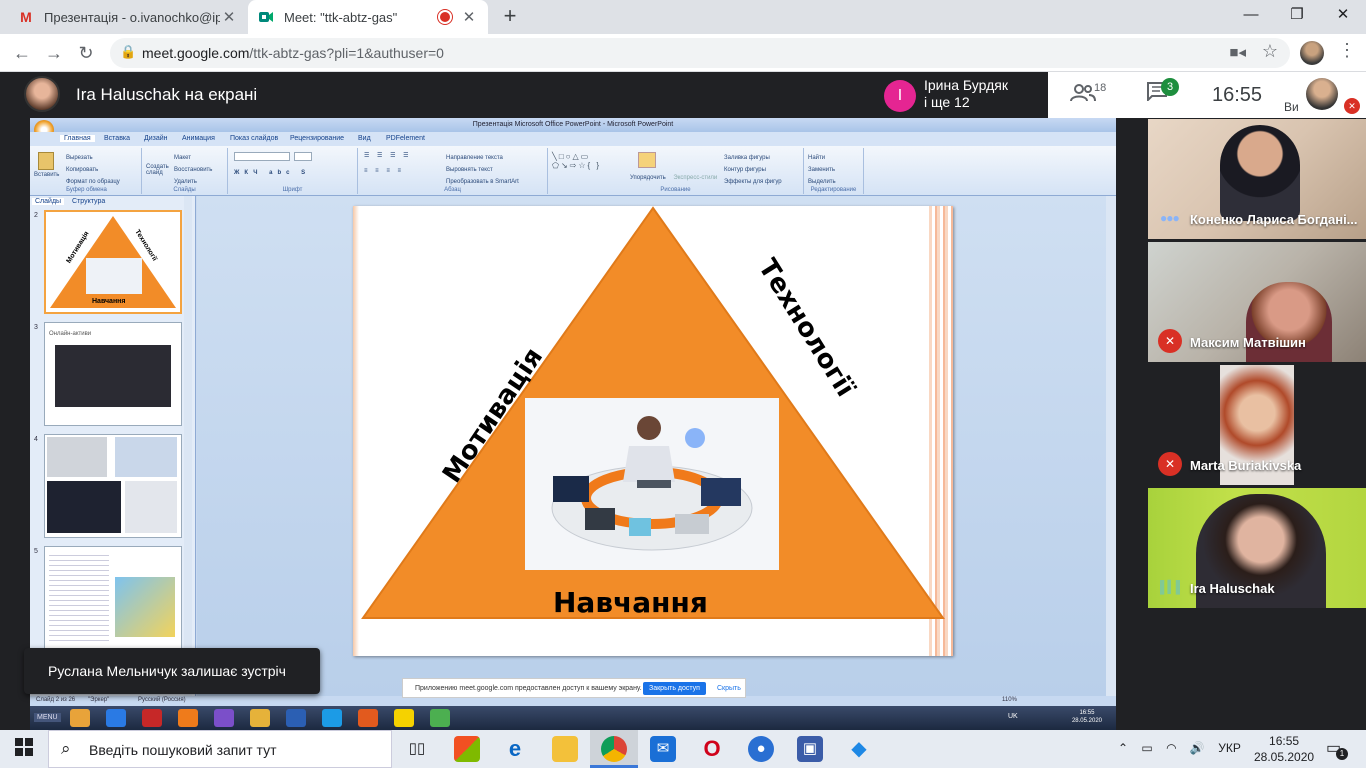 The width and height of the screenshot is (1366, 768). Describe the element at coordinates (1197, 748) in the screenshot. I see `volume-icon: 🔊` at that location.